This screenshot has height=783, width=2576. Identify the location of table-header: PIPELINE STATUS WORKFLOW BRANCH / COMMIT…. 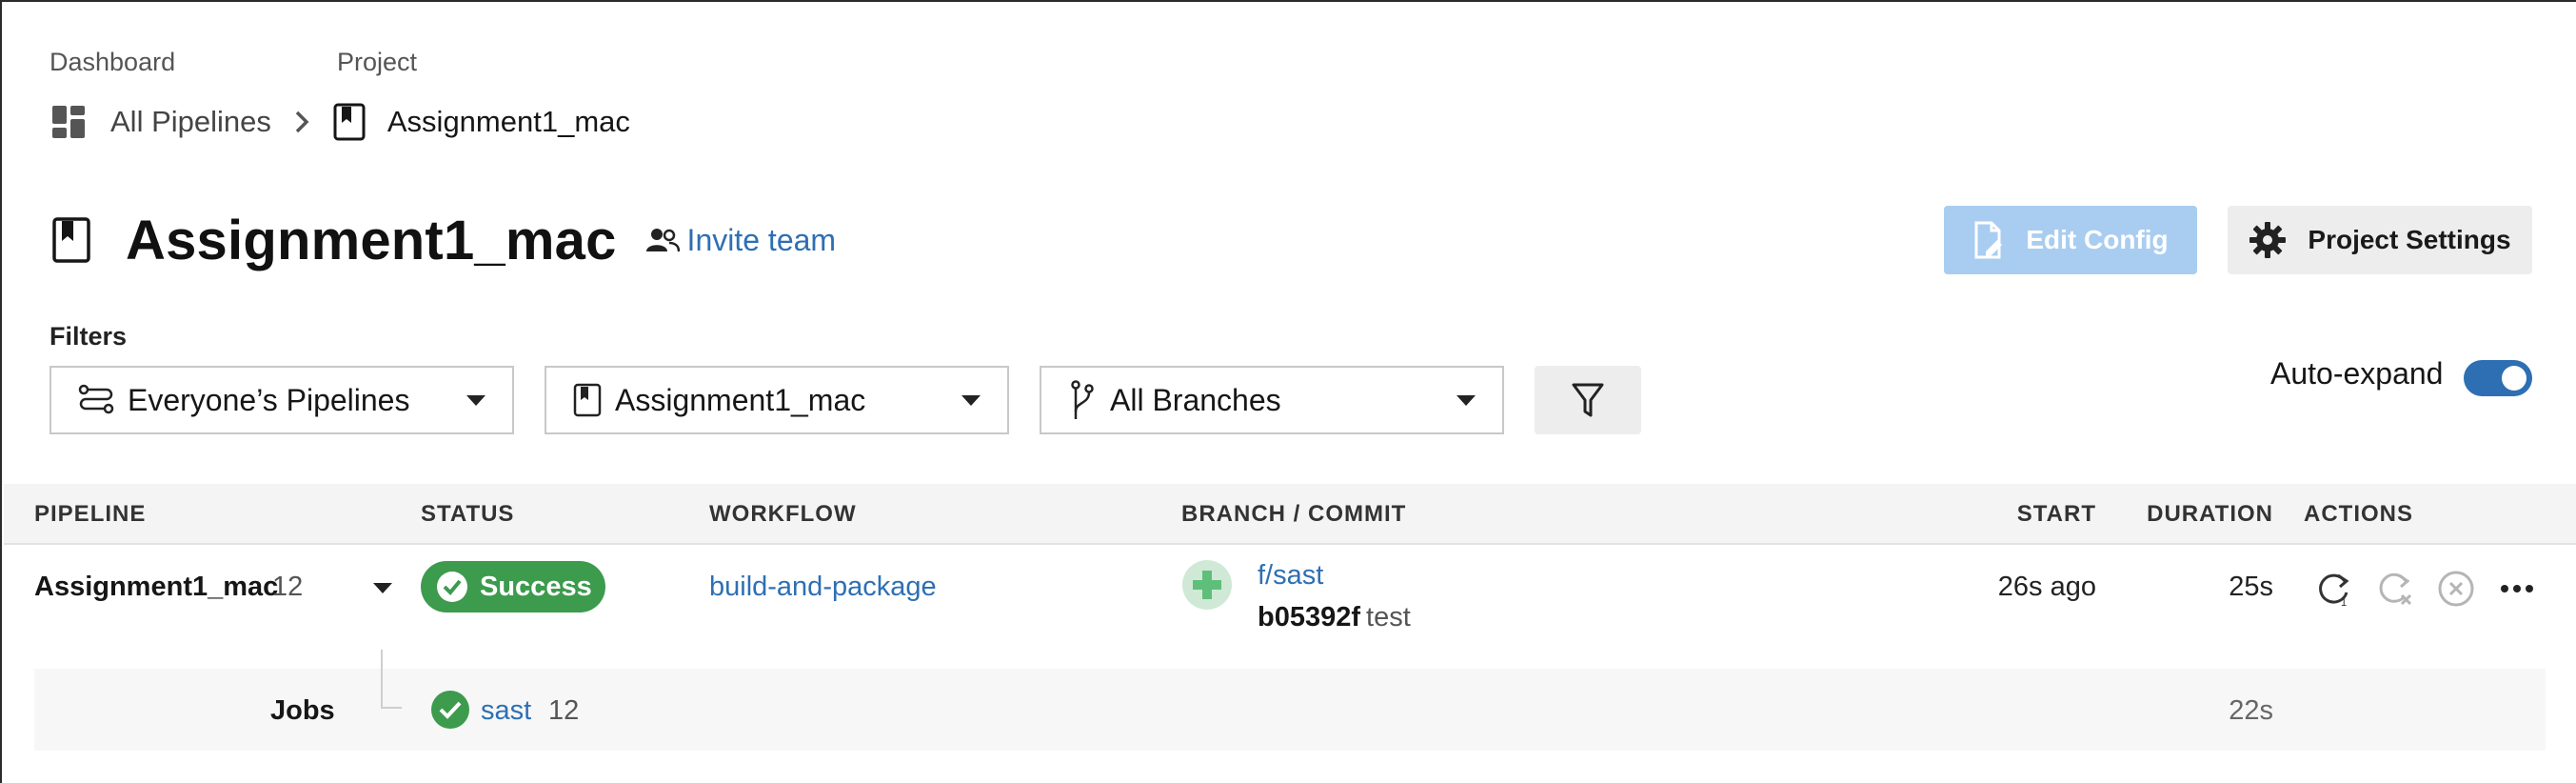
(1290, 514).